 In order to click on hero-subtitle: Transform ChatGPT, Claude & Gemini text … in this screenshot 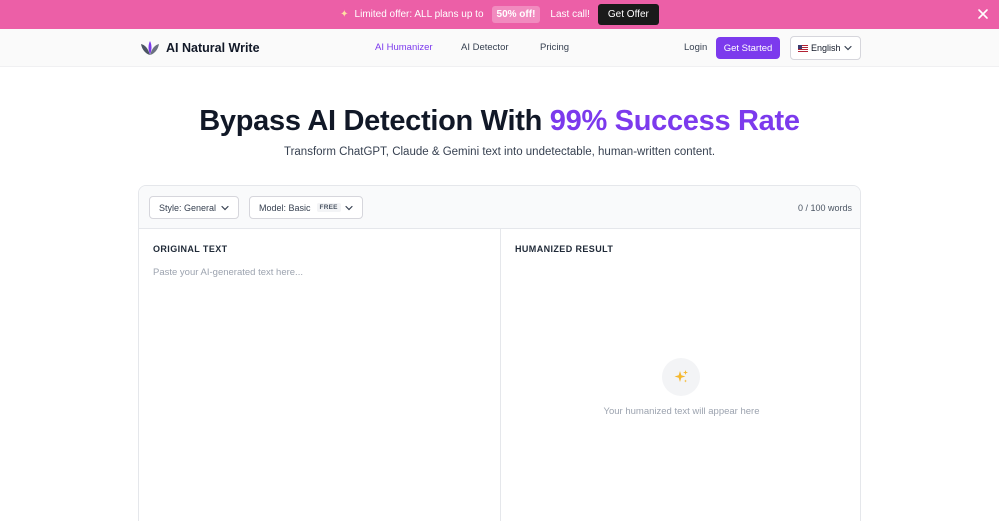, I will do `click(499, 152)`.